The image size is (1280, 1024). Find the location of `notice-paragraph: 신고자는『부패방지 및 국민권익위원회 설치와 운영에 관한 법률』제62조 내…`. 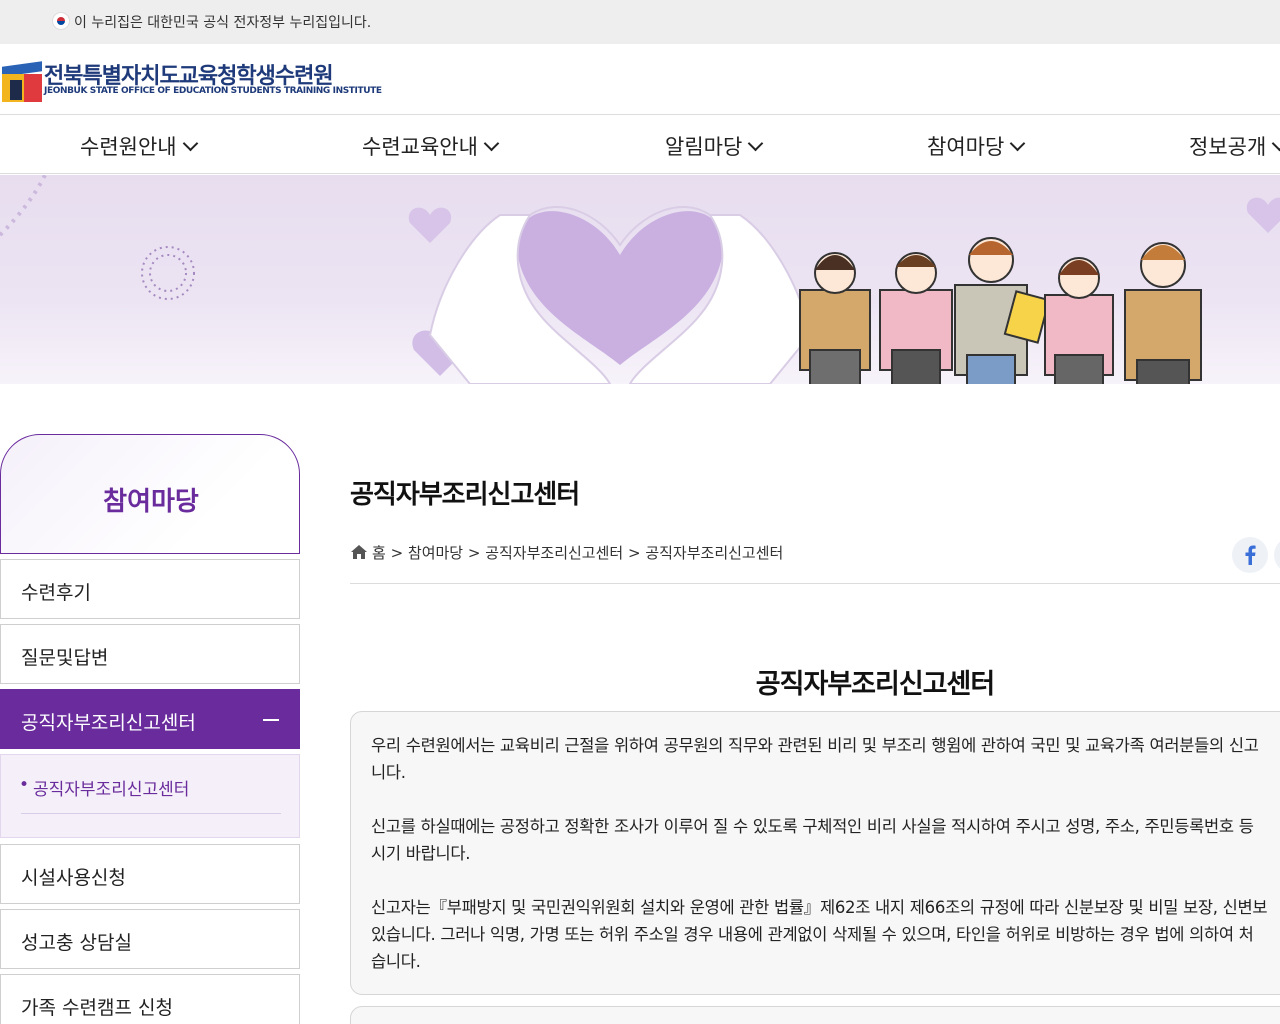

notice-paragraph: 신고자는『부패방지 및 국민권익위원회 설치와 운영에 관한 법률』제62조 내… is located at coordinates (819, 934).